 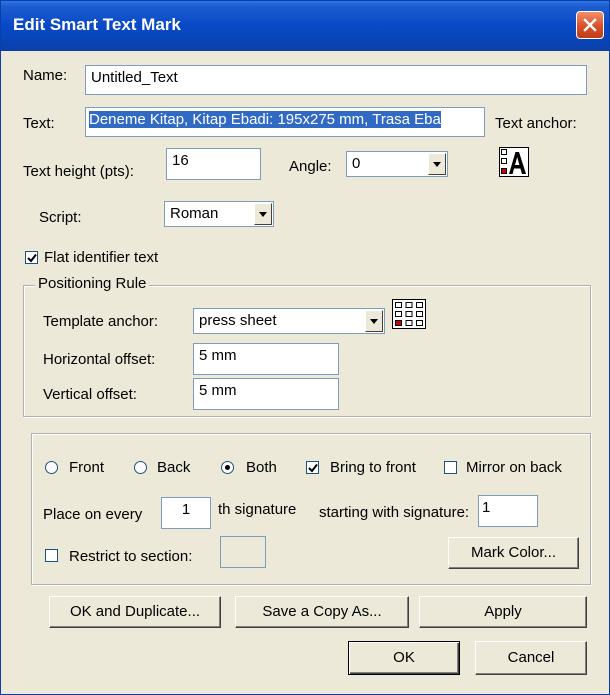 I want to click on template-anchor-label: Template anchor:, so click(x=101, y=321).